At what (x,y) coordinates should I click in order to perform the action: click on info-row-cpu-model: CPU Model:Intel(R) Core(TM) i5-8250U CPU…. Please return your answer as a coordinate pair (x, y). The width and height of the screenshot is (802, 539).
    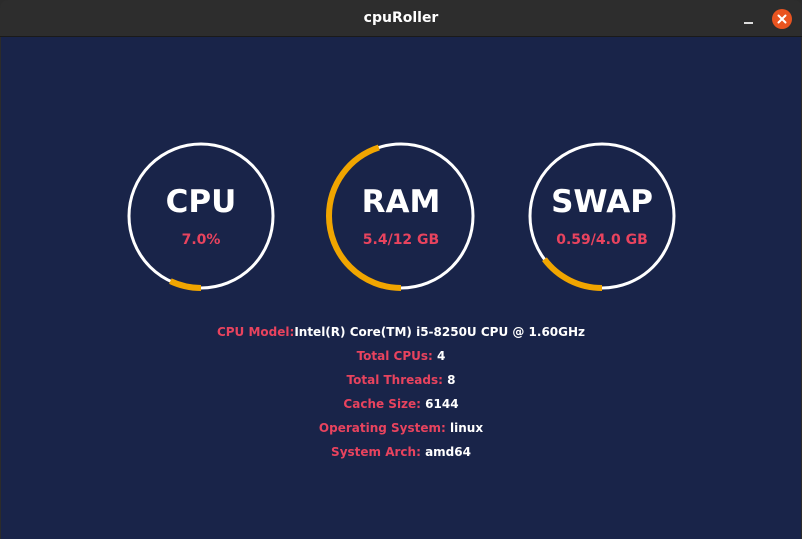
    Looking at the image, I should click on (401, 335).